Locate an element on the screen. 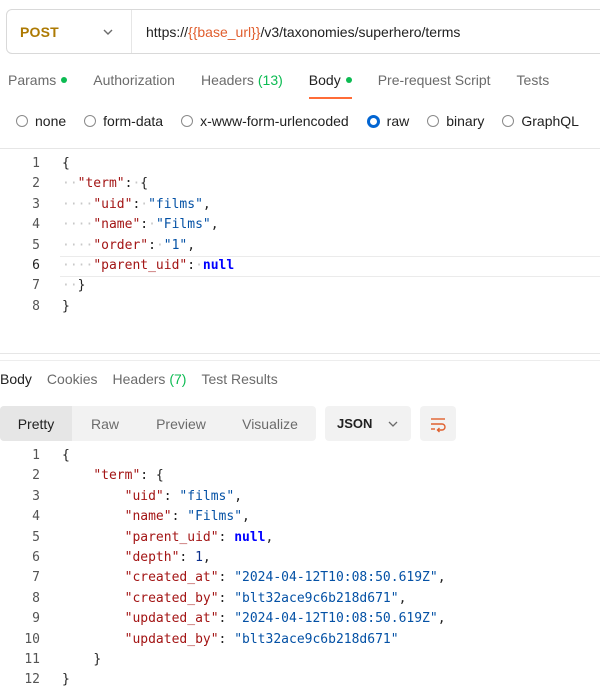  format-select: JSON is located at coordinates (368, 423).